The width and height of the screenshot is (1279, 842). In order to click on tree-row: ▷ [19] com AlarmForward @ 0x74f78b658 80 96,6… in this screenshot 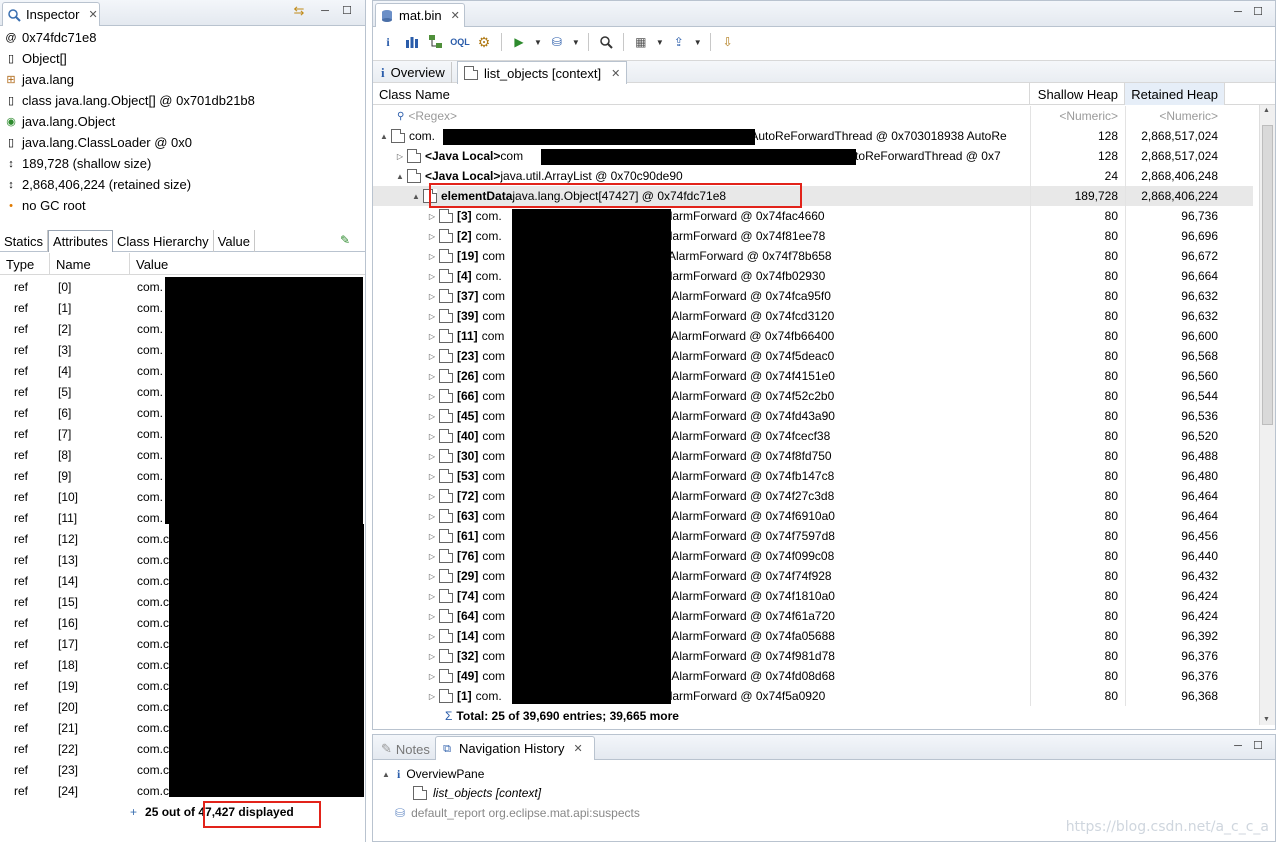, I will do `click(813, 256)`.